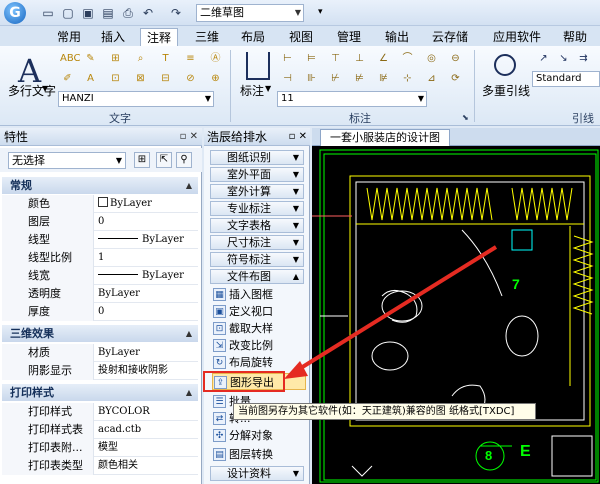 The width and height of the screenshot is (600, 484). I want to click on new-file-icon: ▭, so click(48, 13).